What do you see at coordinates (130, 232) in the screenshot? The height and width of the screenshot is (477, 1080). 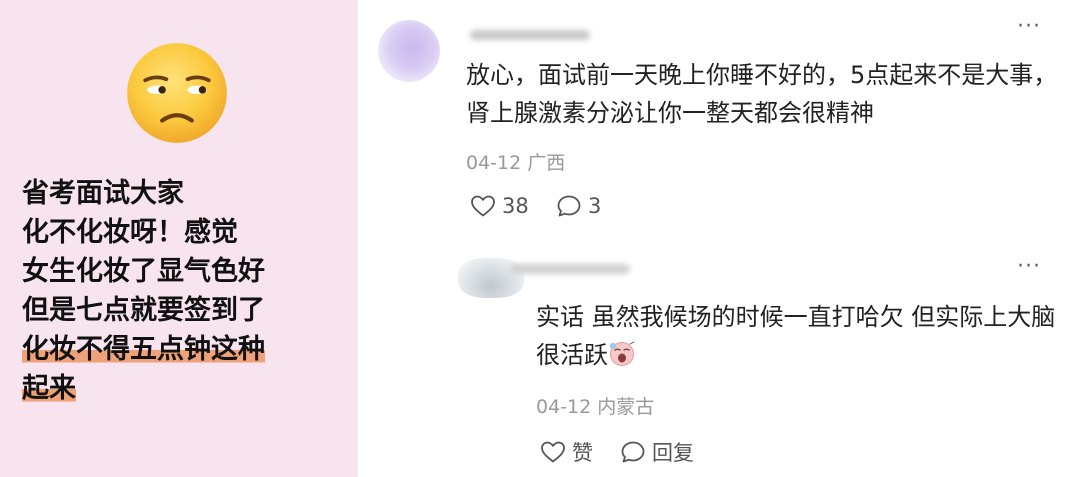 I see `post-line: 化不化妆呀！感觉` at bounding box center [130, 232].